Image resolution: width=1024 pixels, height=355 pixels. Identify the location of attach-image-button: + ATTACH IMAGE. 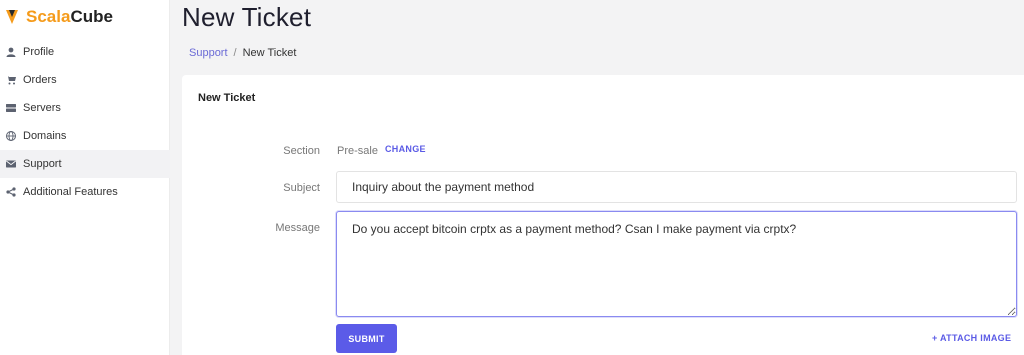
(971, 338).